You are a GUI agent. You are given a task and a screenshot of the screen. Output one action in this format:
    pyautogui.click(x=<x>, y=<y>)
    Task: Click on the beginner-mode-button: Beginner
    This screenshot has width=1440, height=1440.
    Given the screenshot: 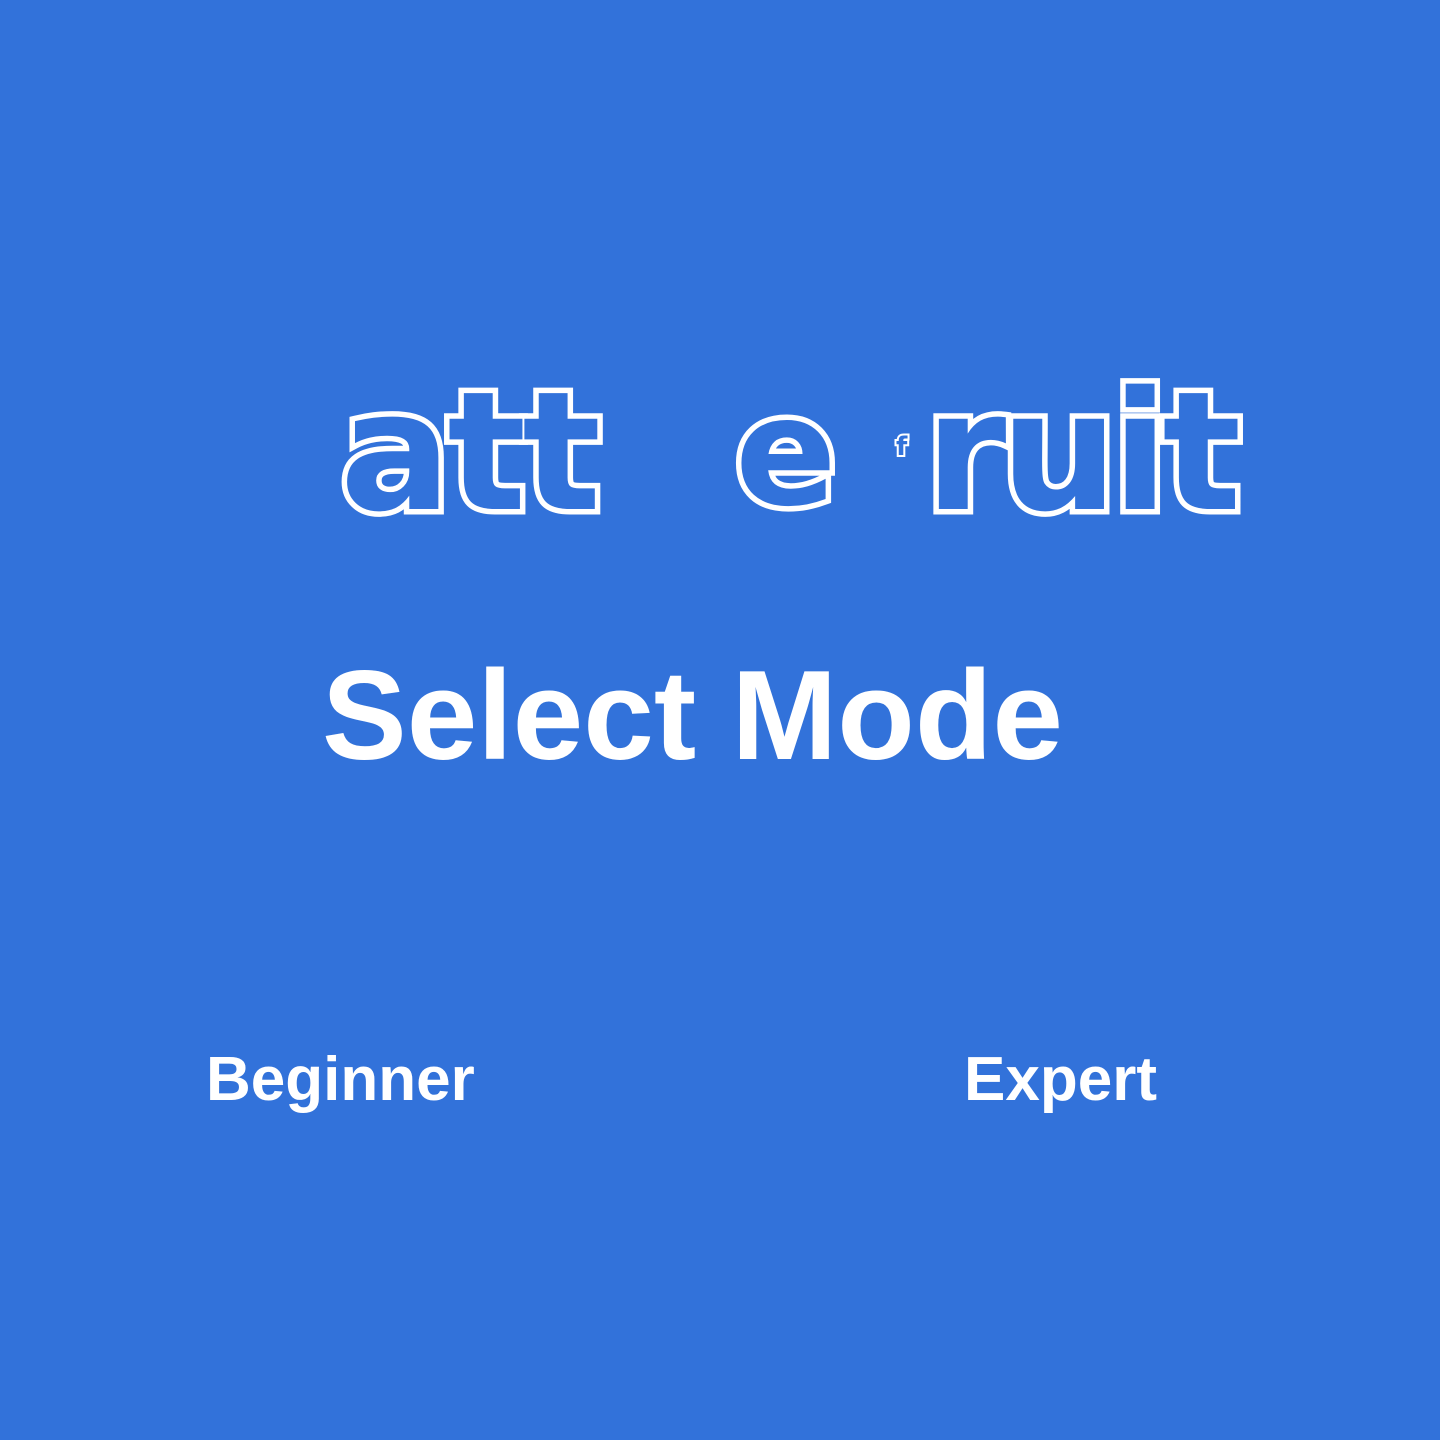 What is the action you would take?
    pyautogui.click(x=340, y=1080)
    